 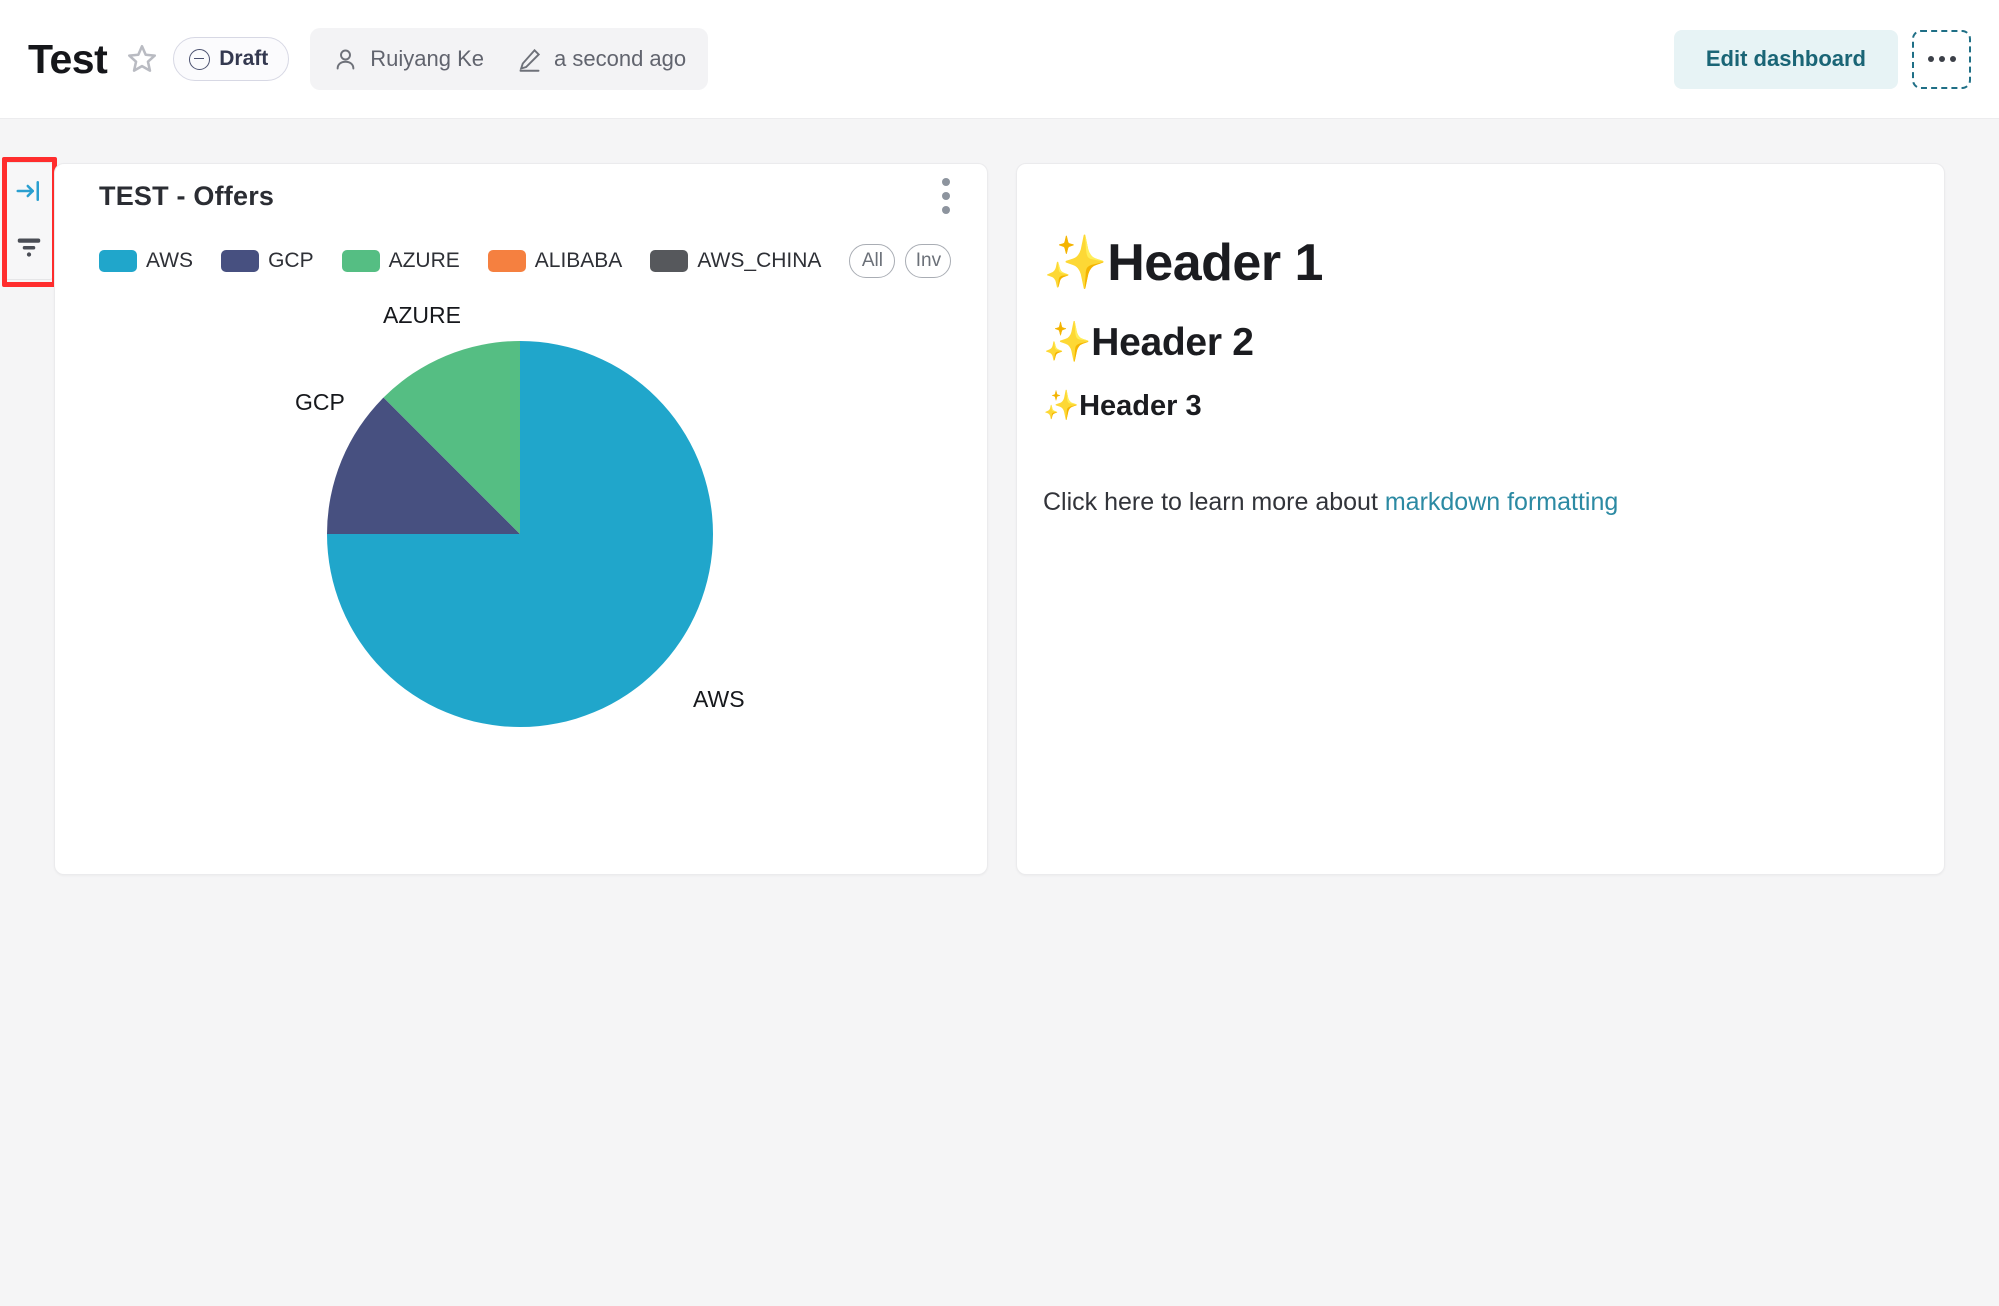 I want to click on legend-swatch-aws_china, so click(x=669, y=261).